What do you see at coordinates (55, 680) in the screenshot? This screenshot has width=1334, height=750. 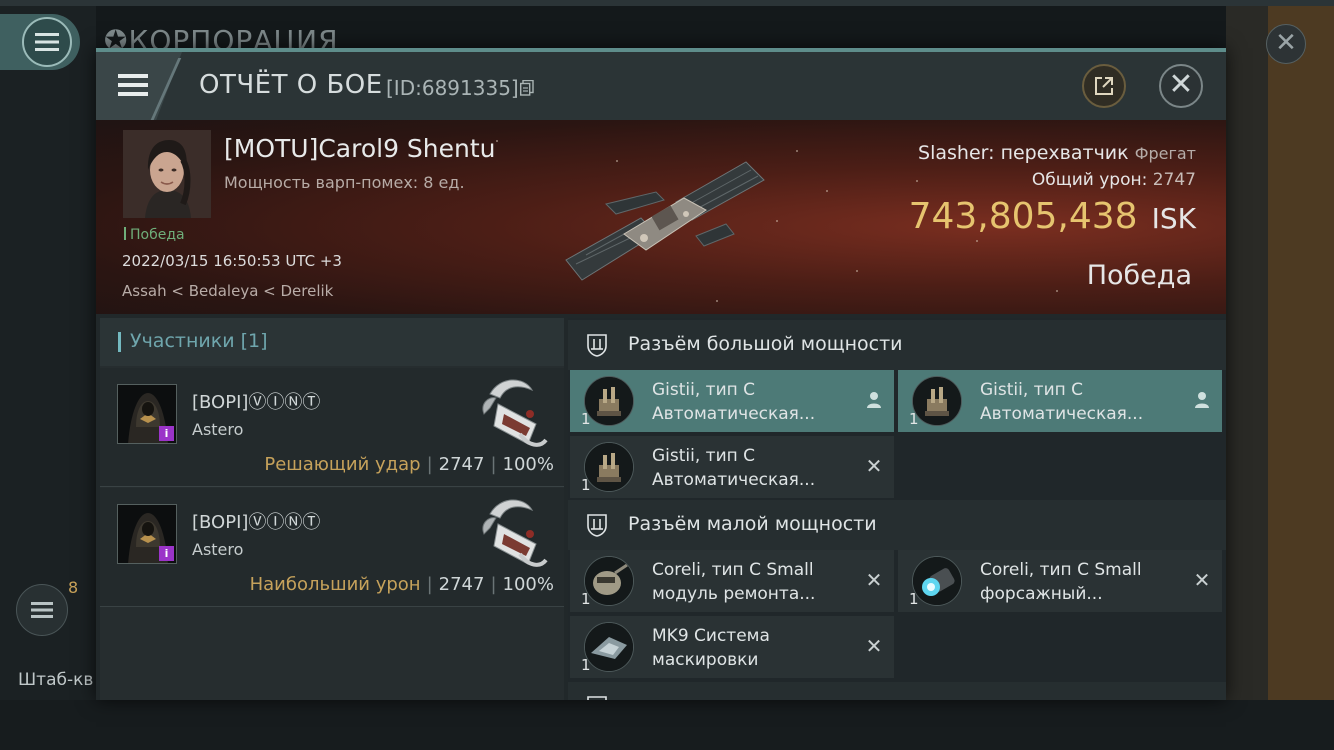 I see `headquarters-label: Штаб-кв` at bounding box center [55, 680].